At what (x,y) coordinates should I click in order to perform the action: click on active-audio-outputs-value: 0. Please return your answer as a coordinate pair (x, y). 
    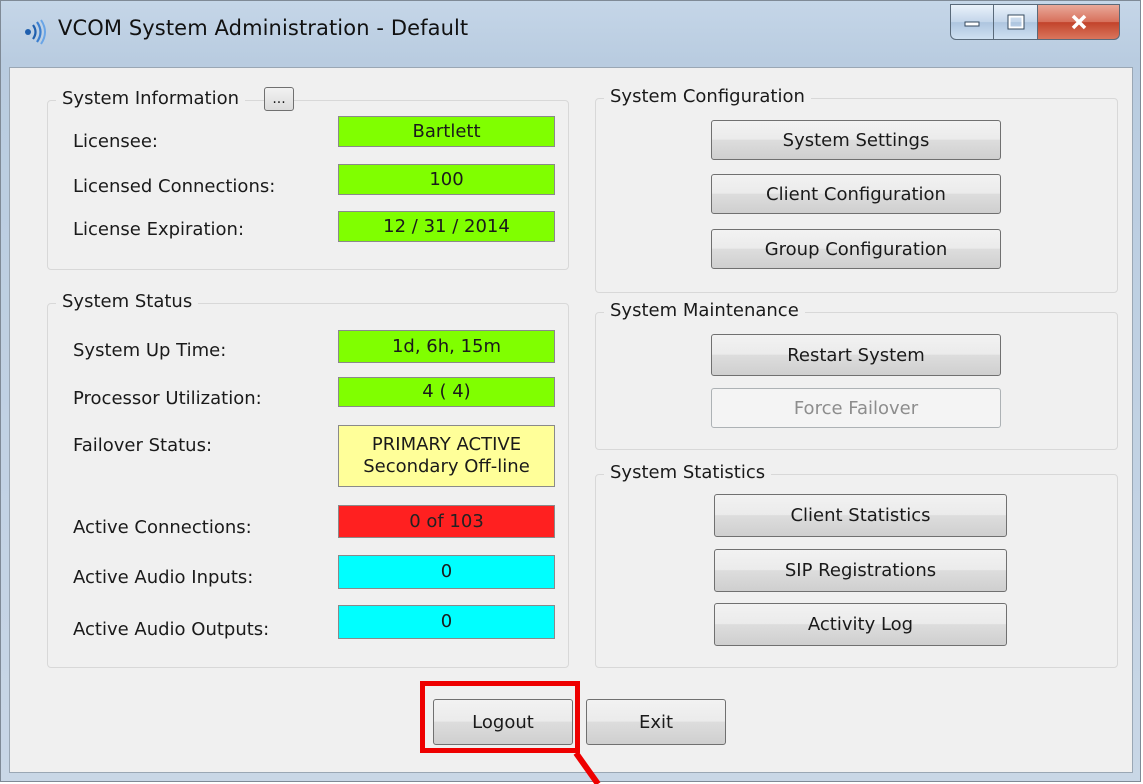
    Looking at the image, I should click on (446, 622).